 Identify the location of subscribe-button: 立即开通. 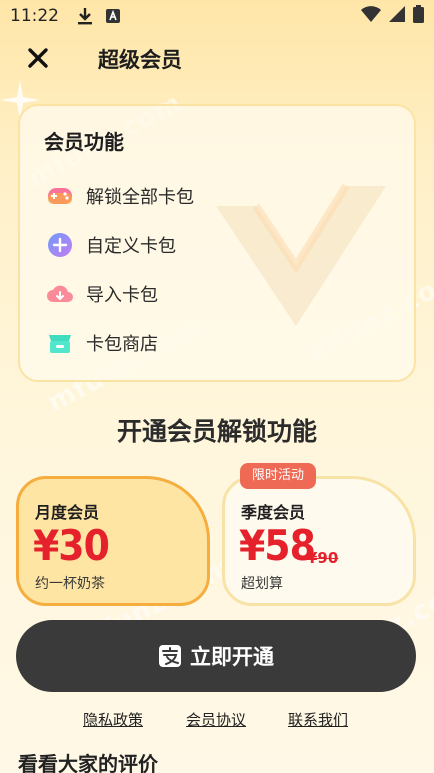
(216, 656).